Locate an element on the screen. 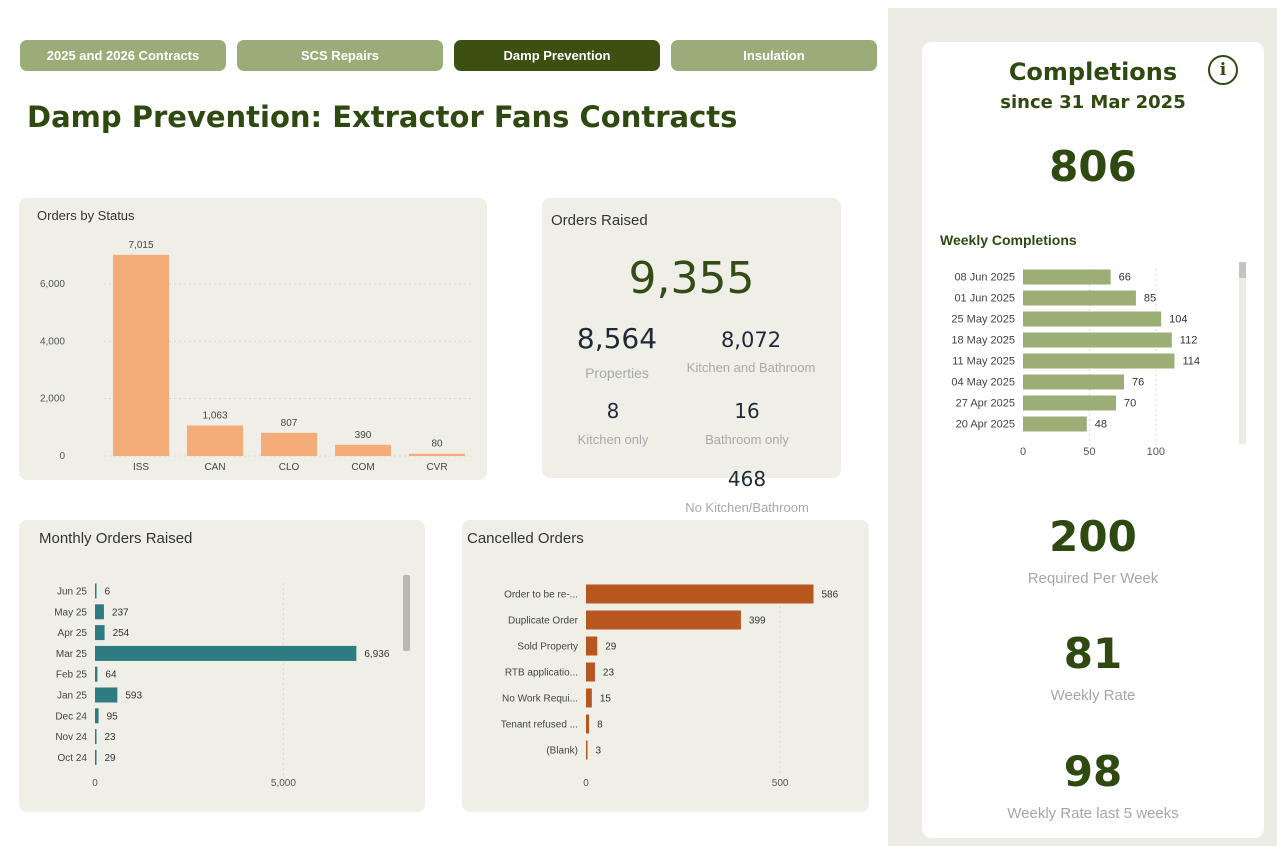  y-tick-label: 27 Apr 2025 is located at coordinates (985, 404).